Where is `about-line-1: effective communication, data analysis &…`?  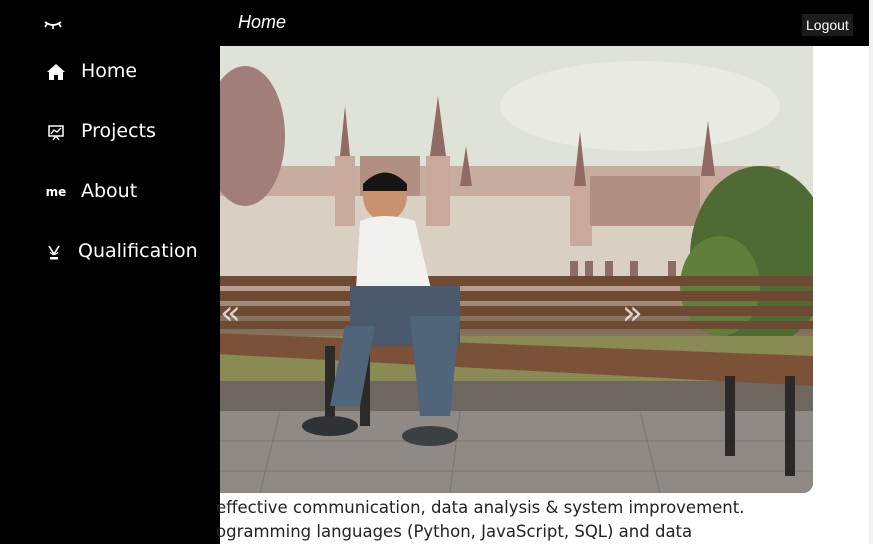 about-line-1: effective communication, data analysis &… is located at coordinates (480, 507).